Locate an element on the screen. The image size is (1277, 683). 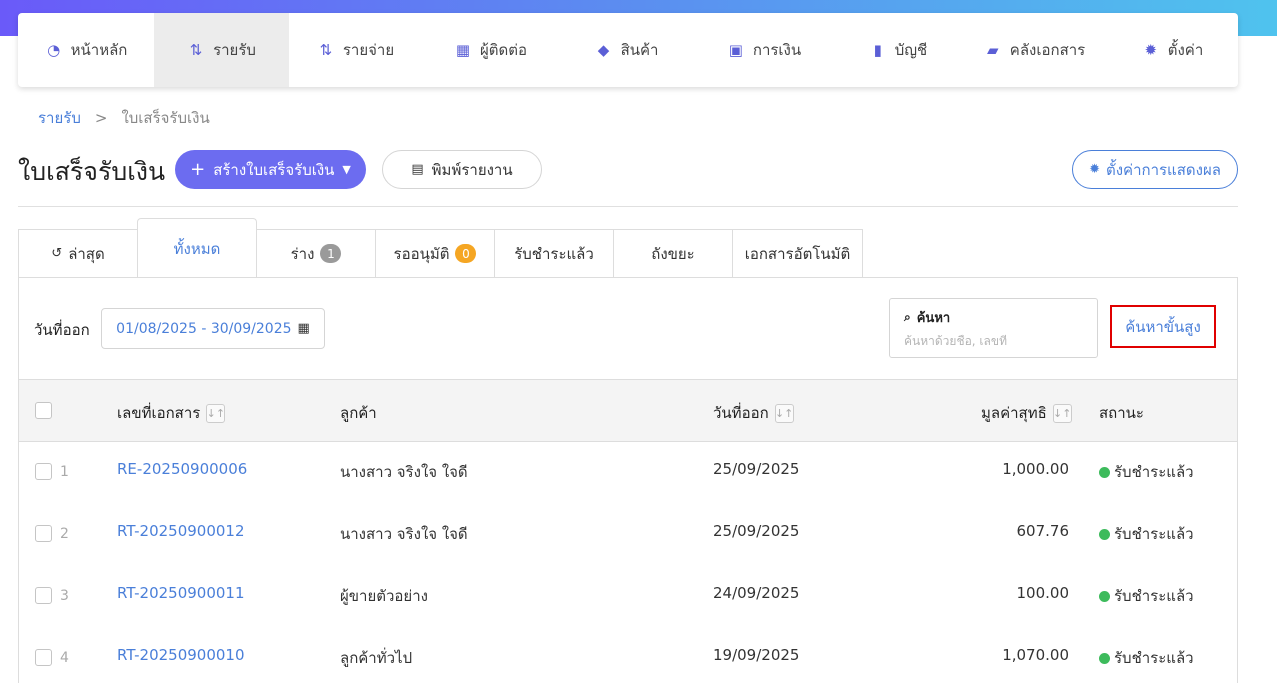
col-customer: ลูกค้า is located at coordinates (358, 413).